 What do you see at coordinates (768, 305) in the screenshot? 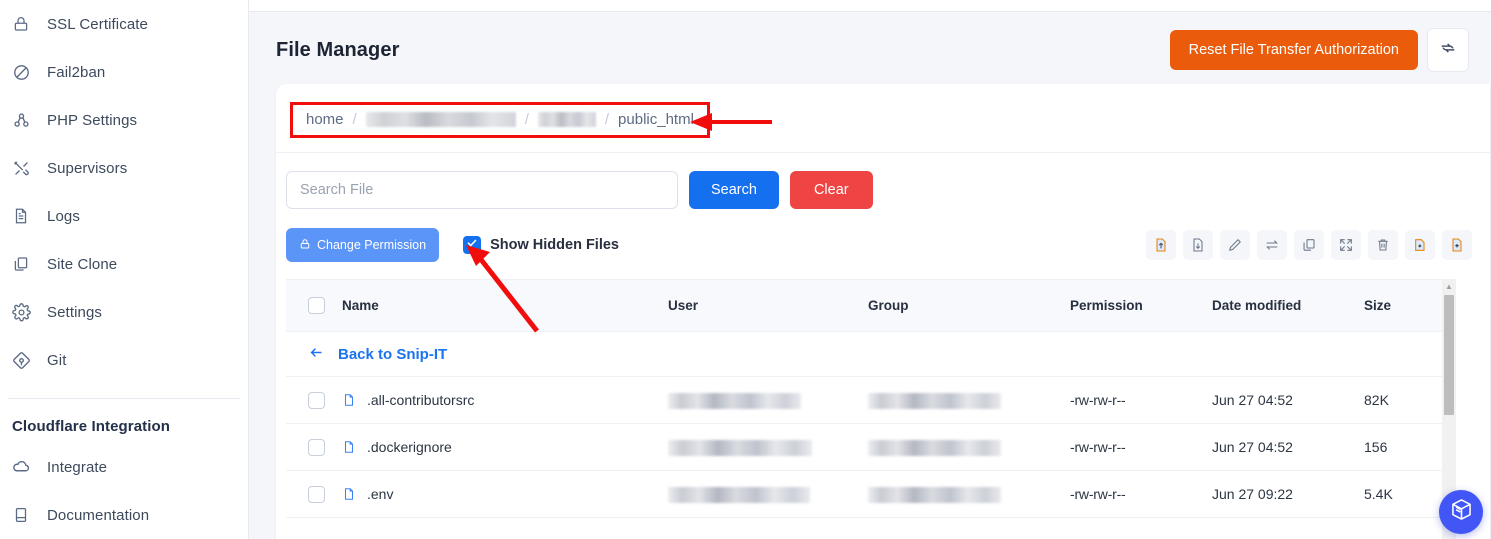
I see `column-header-user: User` at bounding box center [768, 305].